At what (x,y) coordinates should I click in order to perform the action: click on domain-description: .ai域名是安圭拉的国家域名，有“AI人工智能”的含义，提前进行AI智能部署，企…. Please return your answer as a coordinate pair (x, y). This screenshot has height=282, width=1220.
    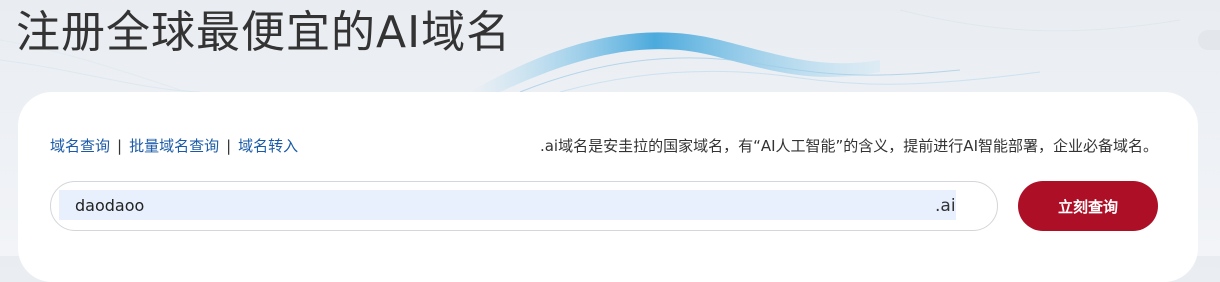
    Looking at the image, I should click on (848, 146).